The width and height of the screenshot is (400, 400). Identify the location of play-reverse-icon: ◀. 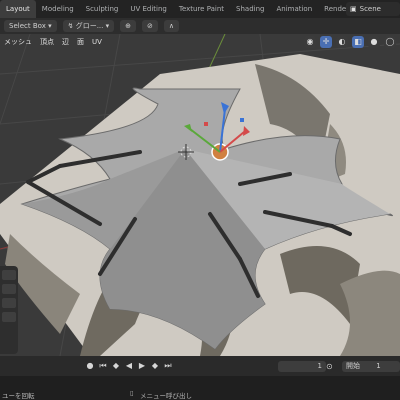
(129, 366).